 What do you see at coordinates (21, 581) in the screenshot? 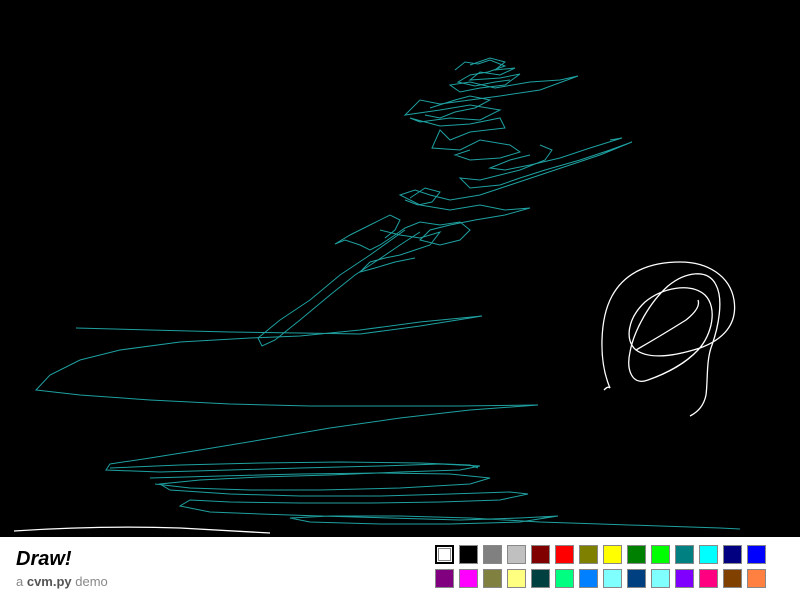
I see `subtitle-prefix: a` at bounding box center [21, 581].